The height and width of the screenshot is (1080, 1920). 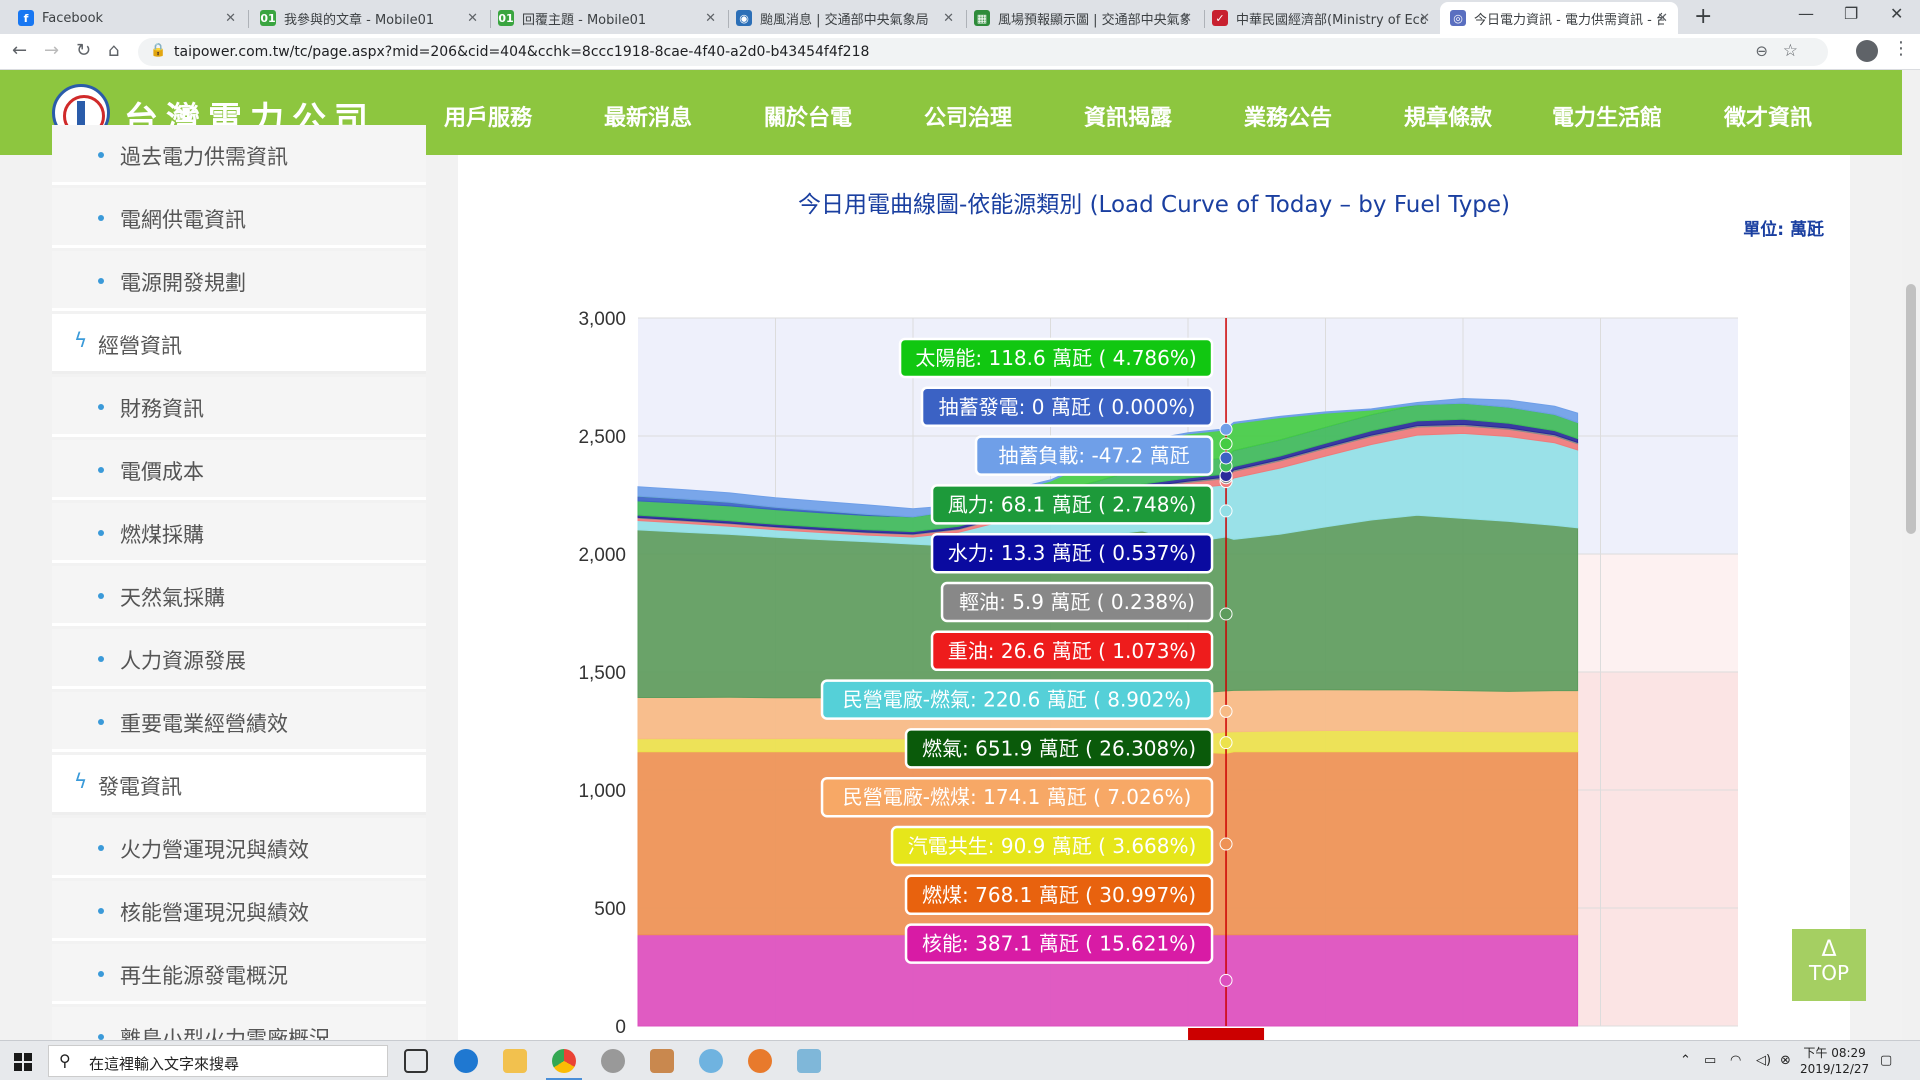 I want to click on sidebar-item-label: 經營資訊, so click(x=140, y=346).